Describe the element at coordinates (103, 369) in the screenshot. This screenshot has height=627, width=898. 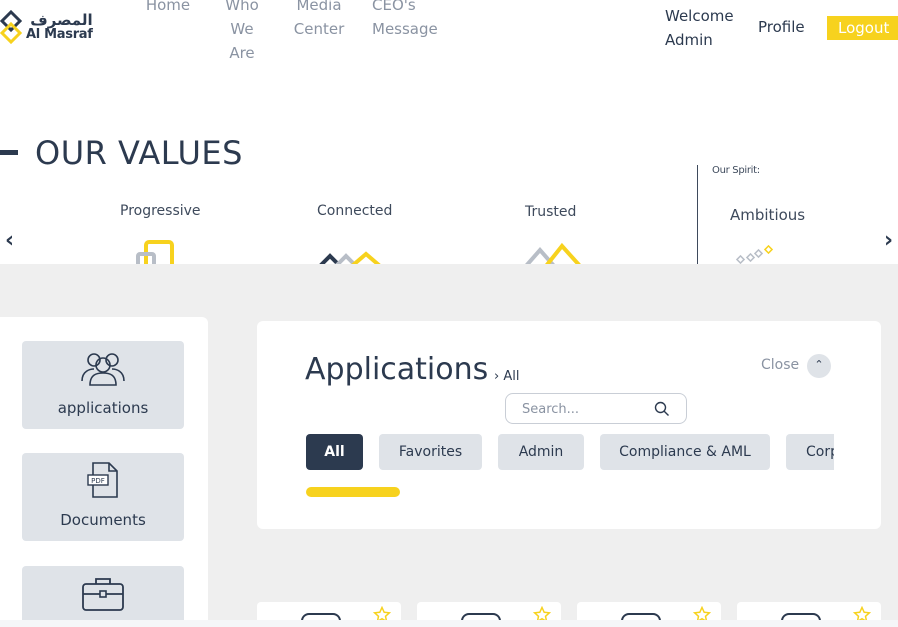
I see `users-group-icon` at that location.